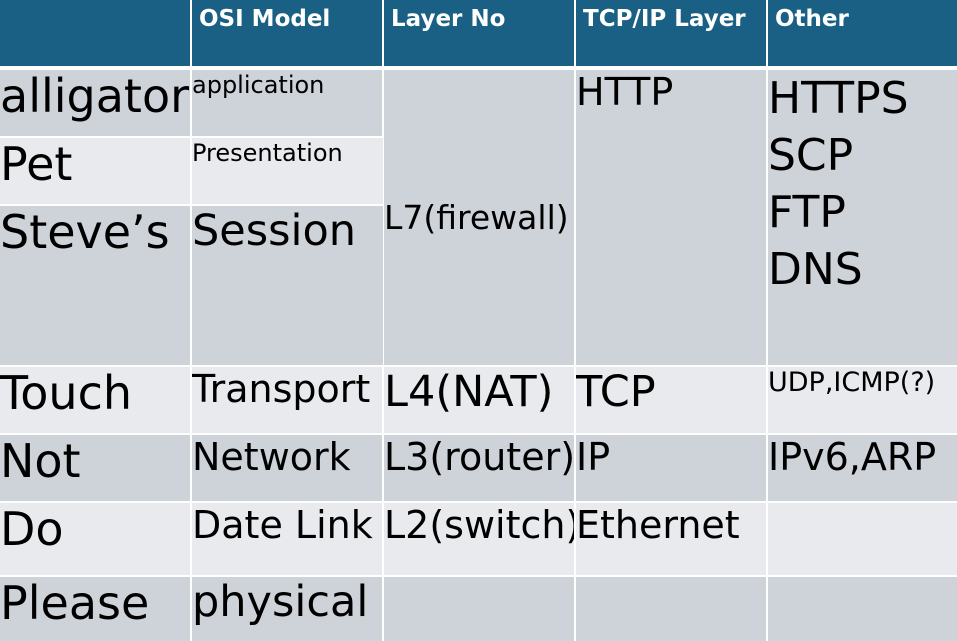 This screenshot has width=957, height=641. Describe the element at coordinates (671, 539) in the screenshot. I see `tcpip-layer-cell: Ethernet` at that location.